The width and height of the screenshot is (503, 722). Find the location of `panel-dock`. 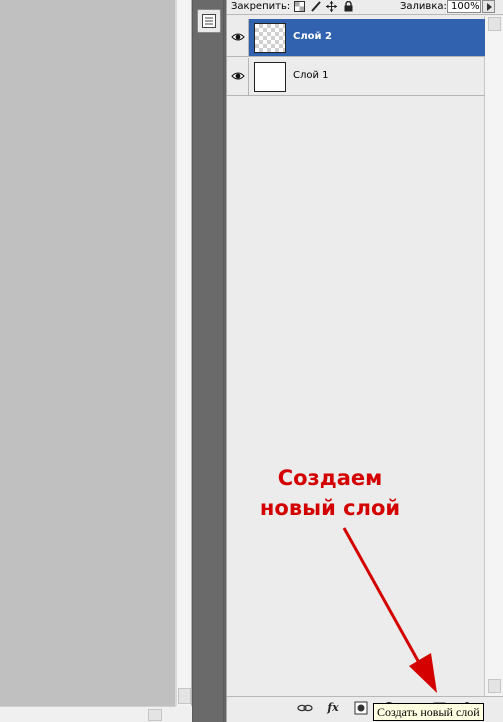

panel-dock is located at coordinates (208, 361).